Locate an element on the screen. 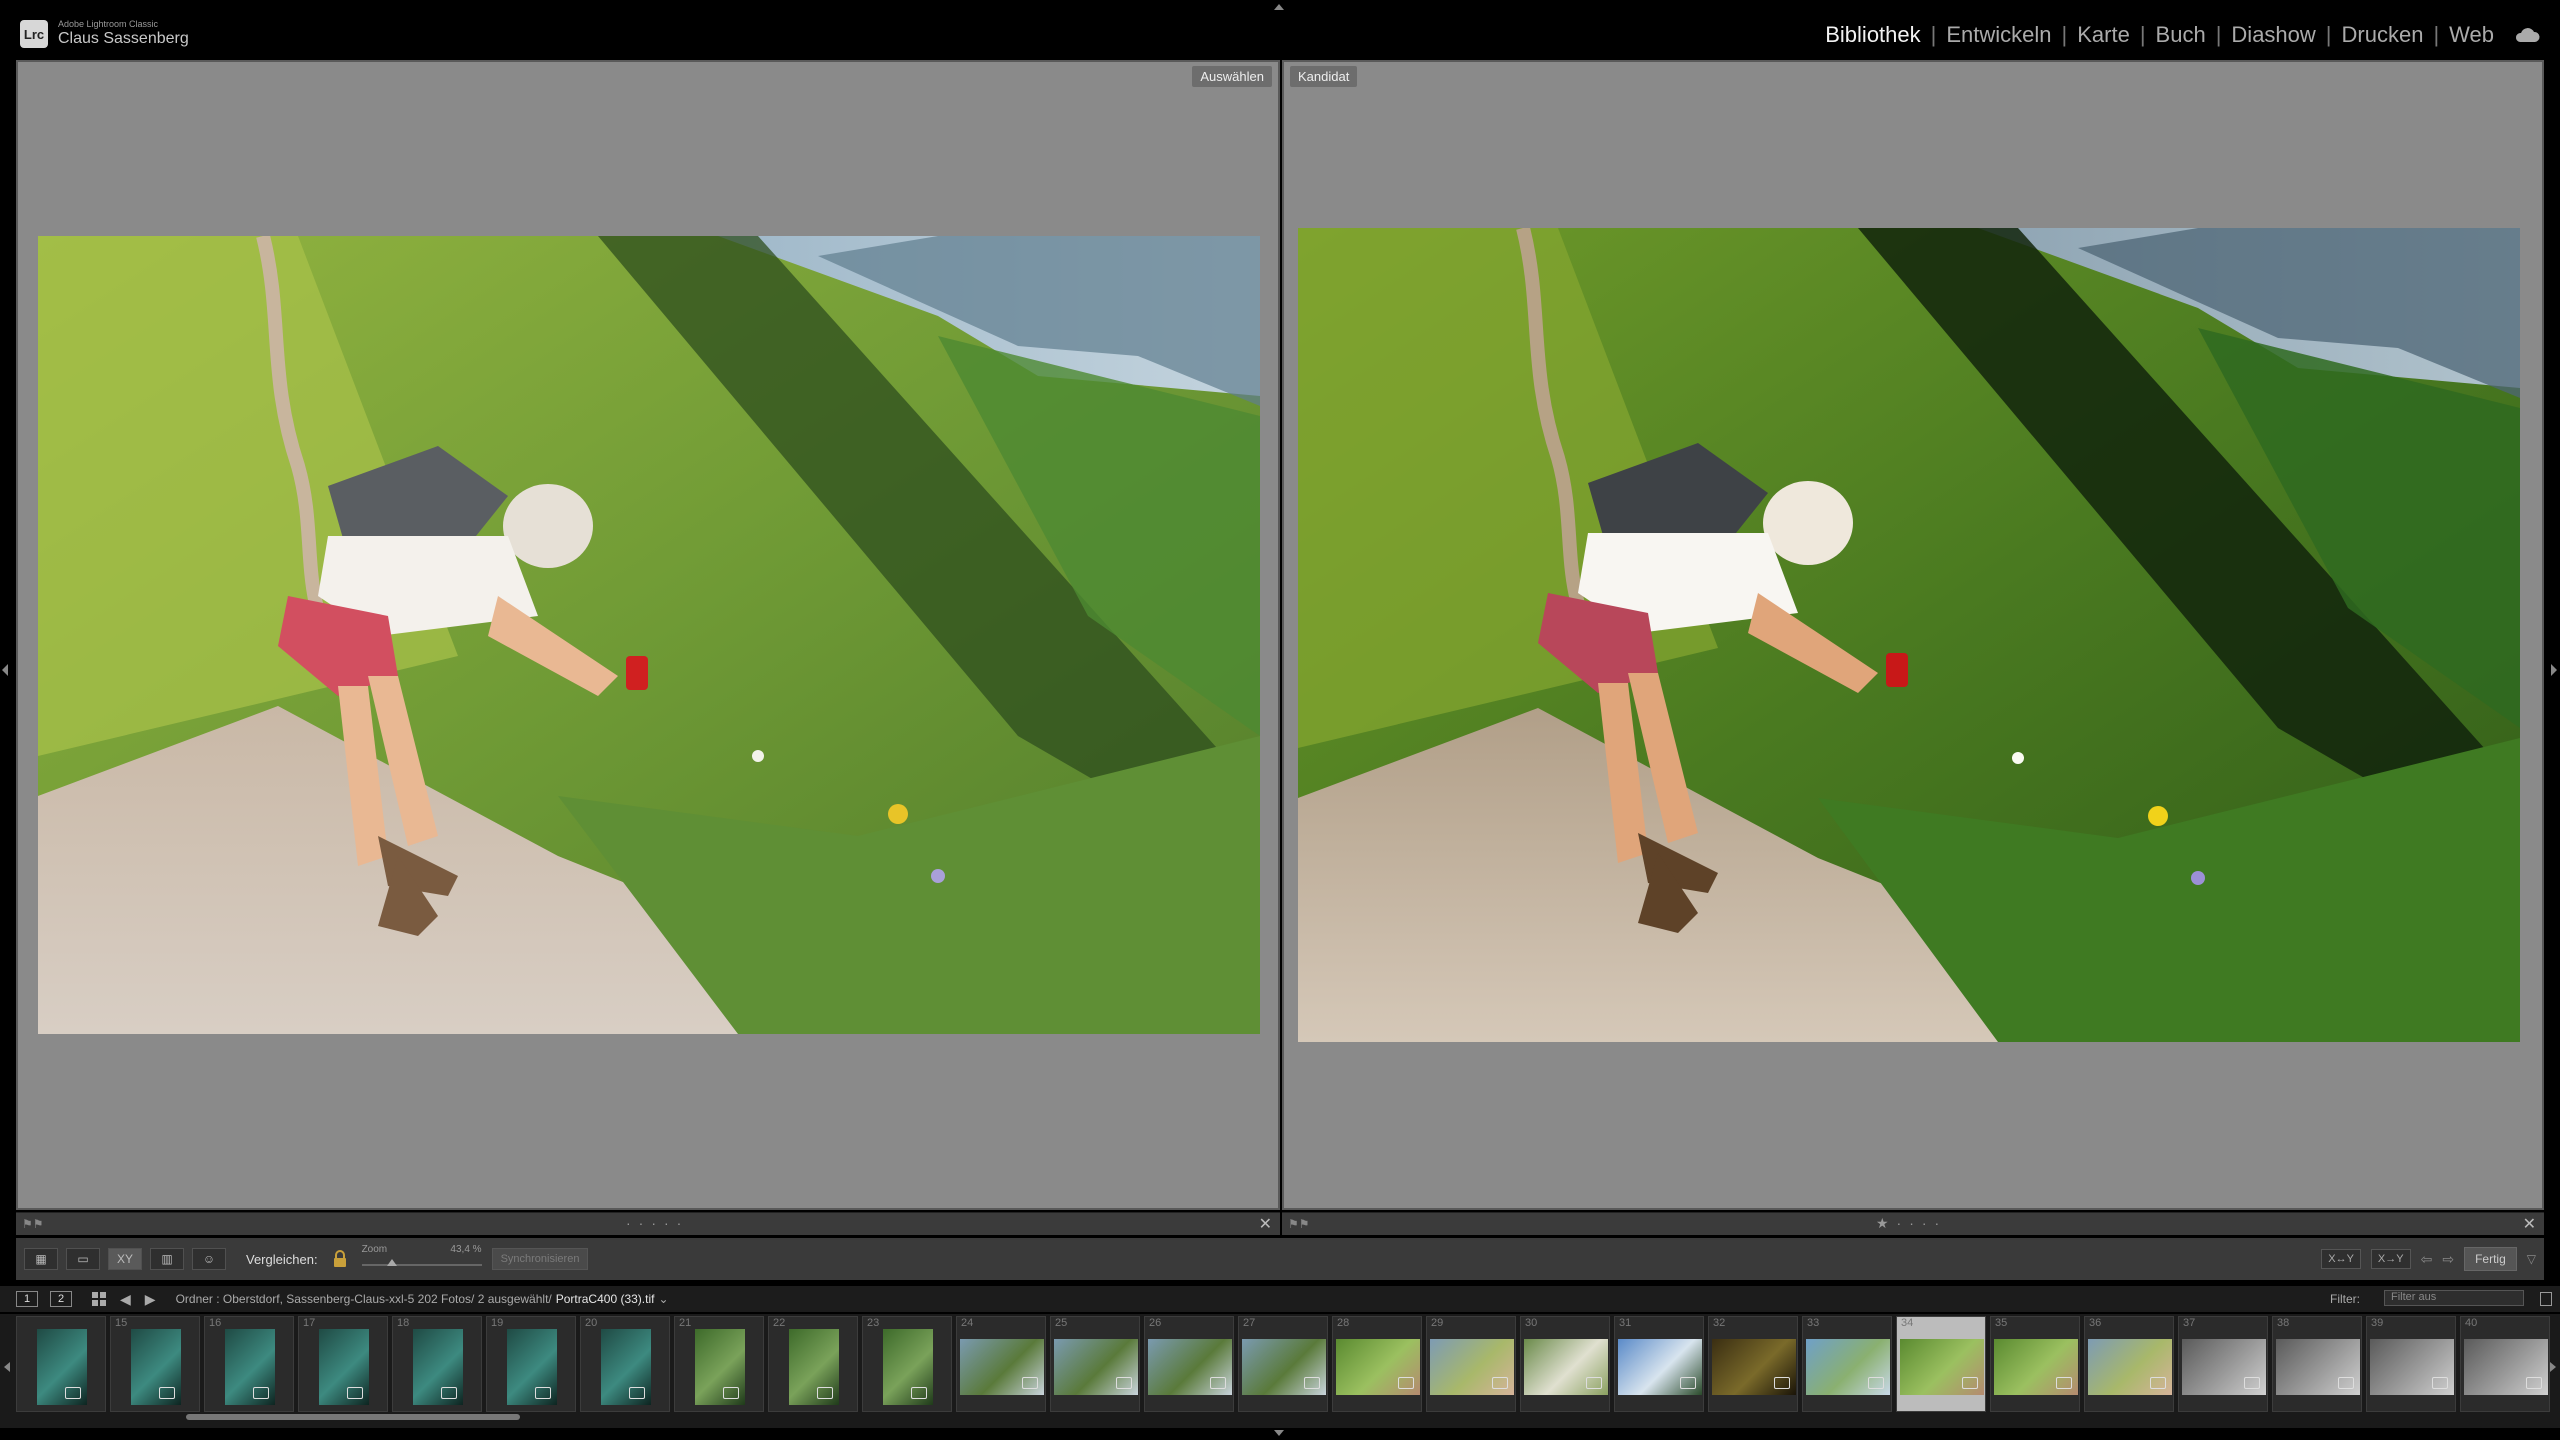 The height and width of the screenshot is (1440, 2560). previous-arrow-icon: ⇦ is located at coordinates (2427, 1259).